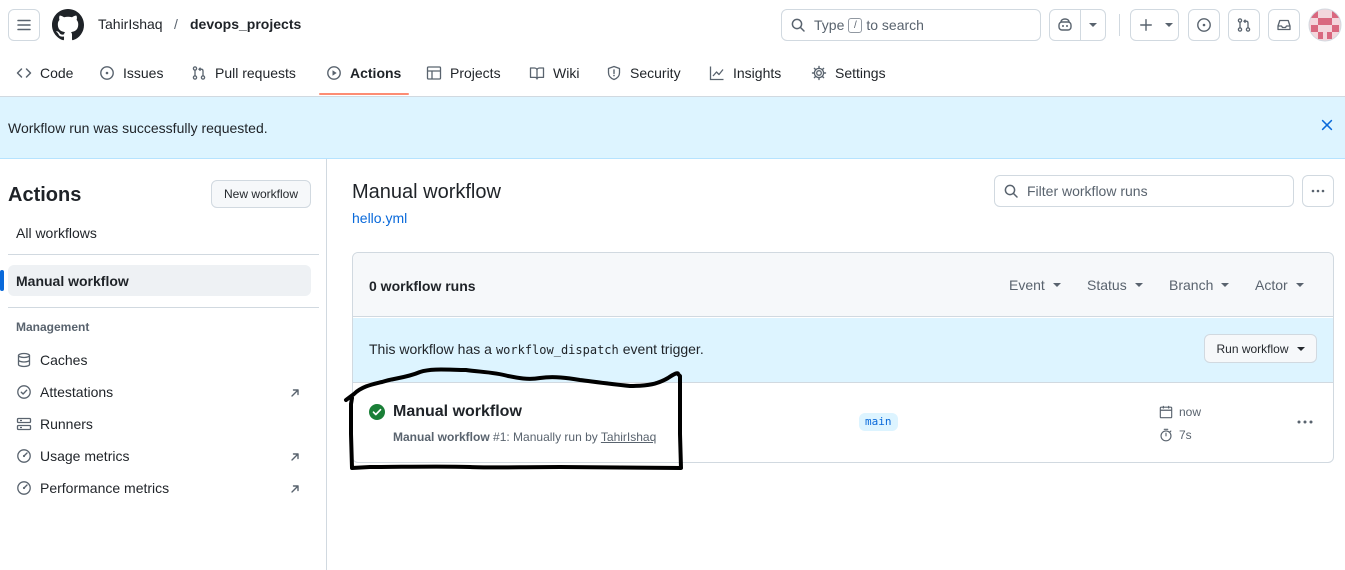  I want to click on branch-filter-dropdown: Branch, so click(1199, 285).